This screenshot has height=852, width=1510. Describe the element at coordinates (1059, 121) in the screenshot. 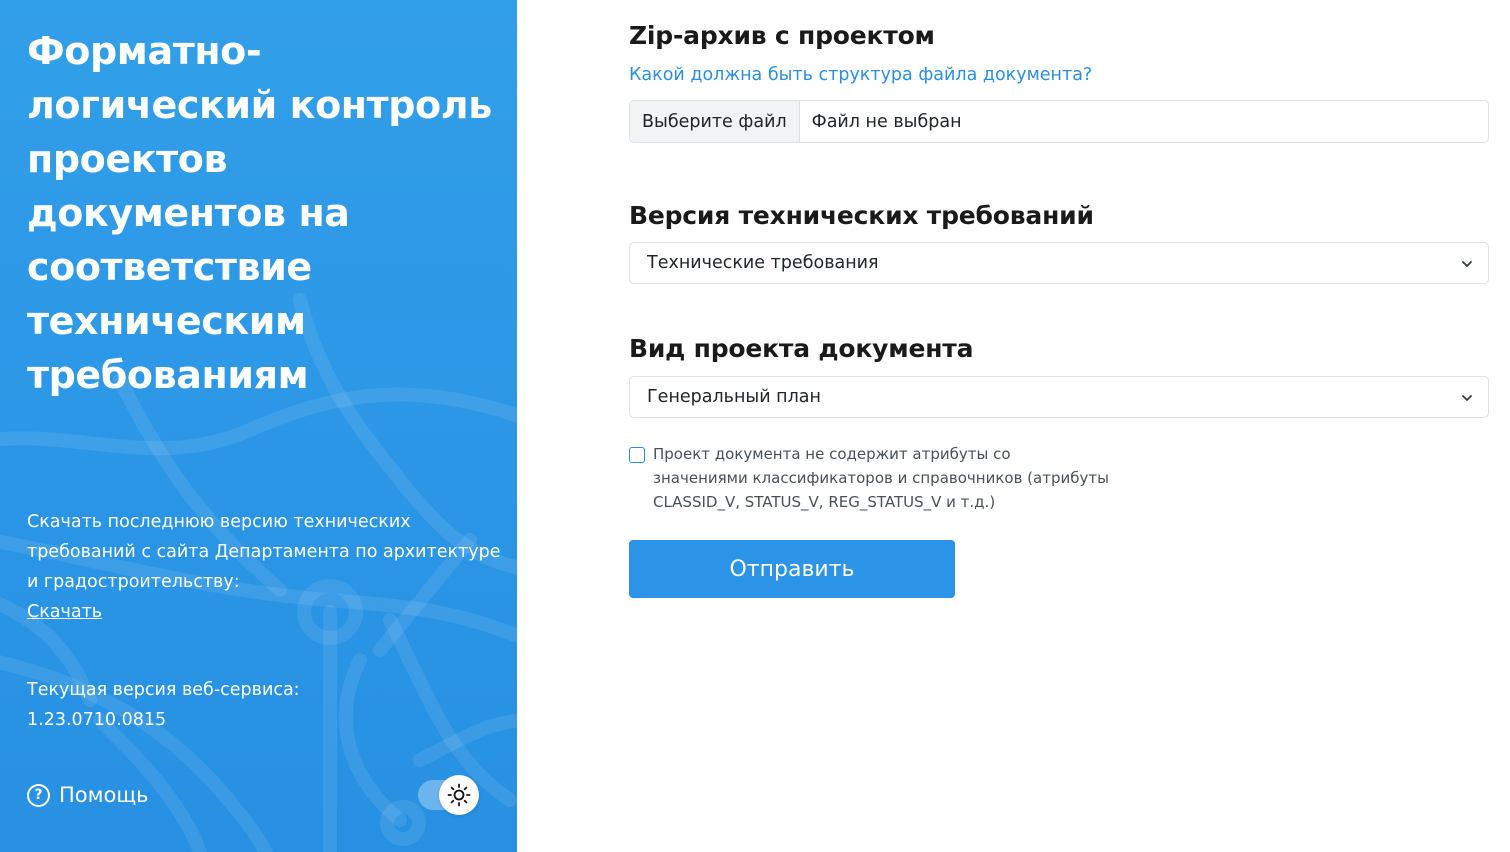

I see `zip-file-input: Выберите файл Файл не выбран` at that location.